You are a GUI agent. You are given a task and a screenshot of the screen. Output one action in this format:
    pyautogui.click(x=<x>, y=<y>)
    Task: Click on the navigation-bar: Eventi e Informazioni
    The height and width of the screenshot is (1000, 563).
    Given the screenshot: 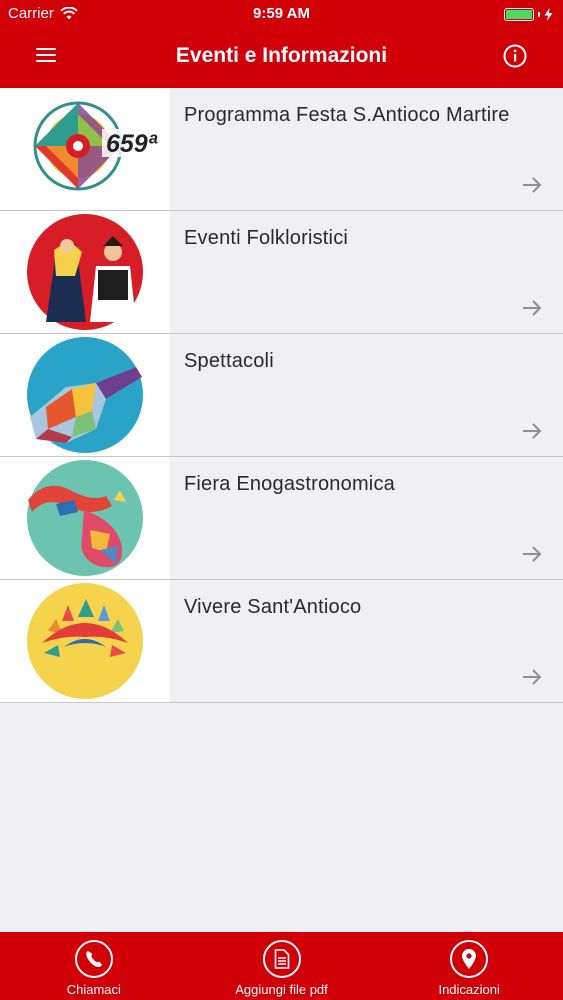 What is the action you would take?
    pyautogui.click(x=281, y=59)
    